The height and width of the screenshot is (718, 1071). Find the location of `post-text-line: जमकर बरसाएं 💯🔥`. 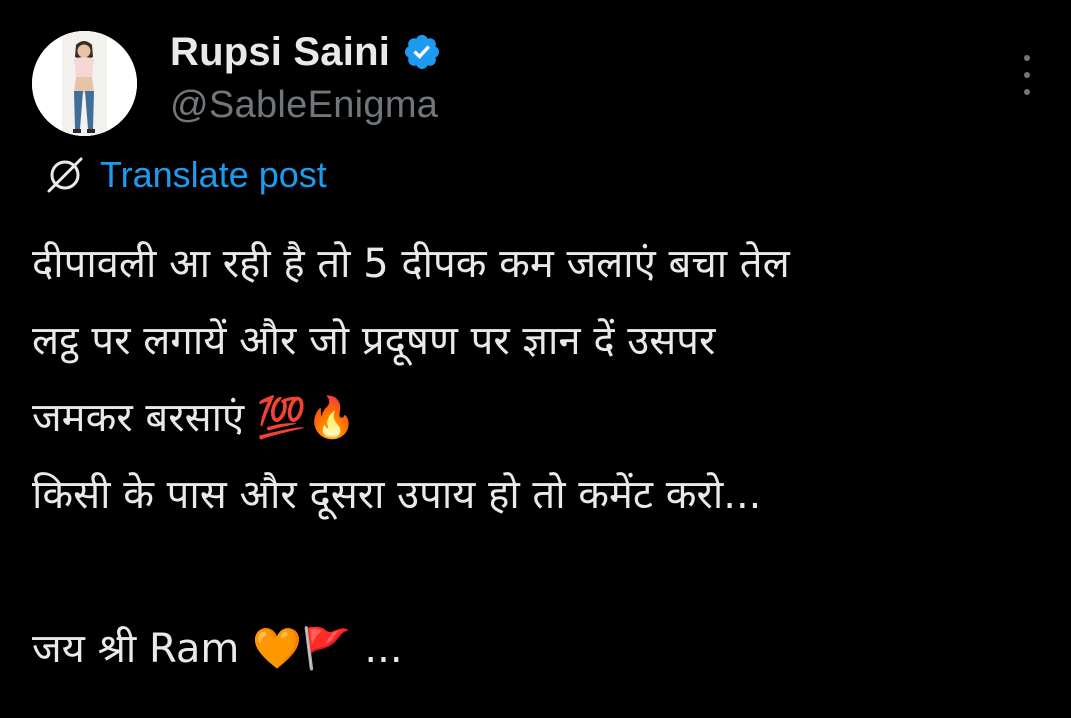

post-text-line: जमकर बरसाएं 💯🔥 is located at coordinates (194, 418).